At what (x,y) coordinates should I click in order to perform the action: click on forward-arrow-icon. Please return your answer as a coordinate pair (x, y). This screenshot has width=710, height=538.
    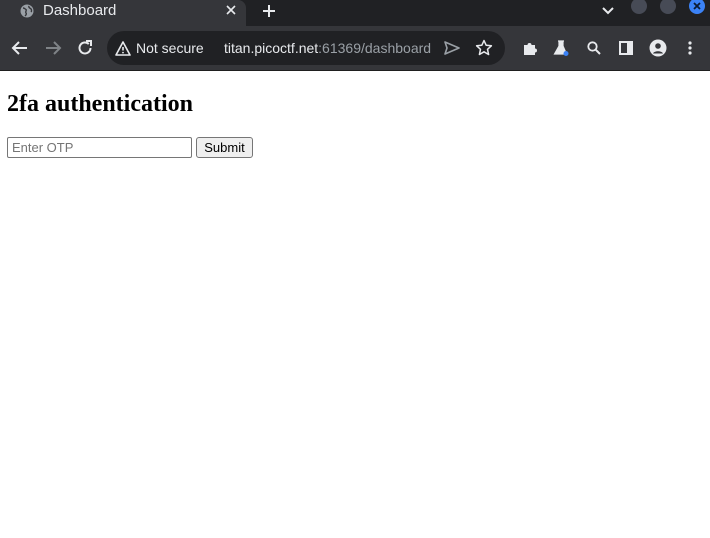
    Looking at the image, I should click on (53, 48).